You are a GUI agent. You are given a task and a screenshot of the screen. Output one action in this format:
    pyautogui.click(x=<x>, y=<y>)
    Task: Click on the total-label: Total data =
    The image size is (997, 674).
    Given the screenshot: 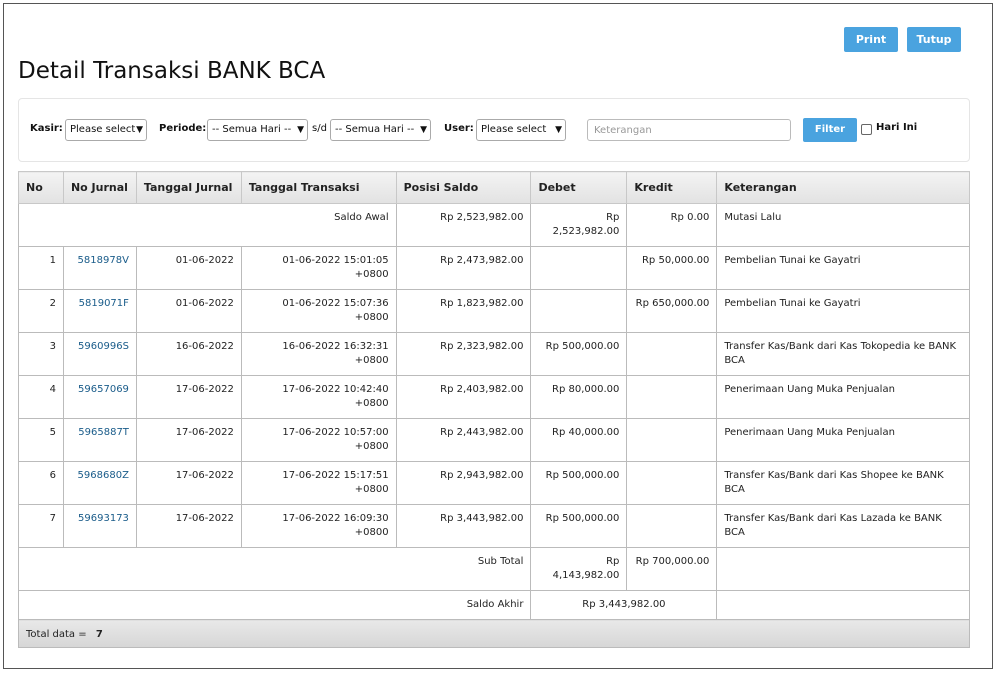 What is the action you would take?
    pyautogui.click(x=56, y=634)
    